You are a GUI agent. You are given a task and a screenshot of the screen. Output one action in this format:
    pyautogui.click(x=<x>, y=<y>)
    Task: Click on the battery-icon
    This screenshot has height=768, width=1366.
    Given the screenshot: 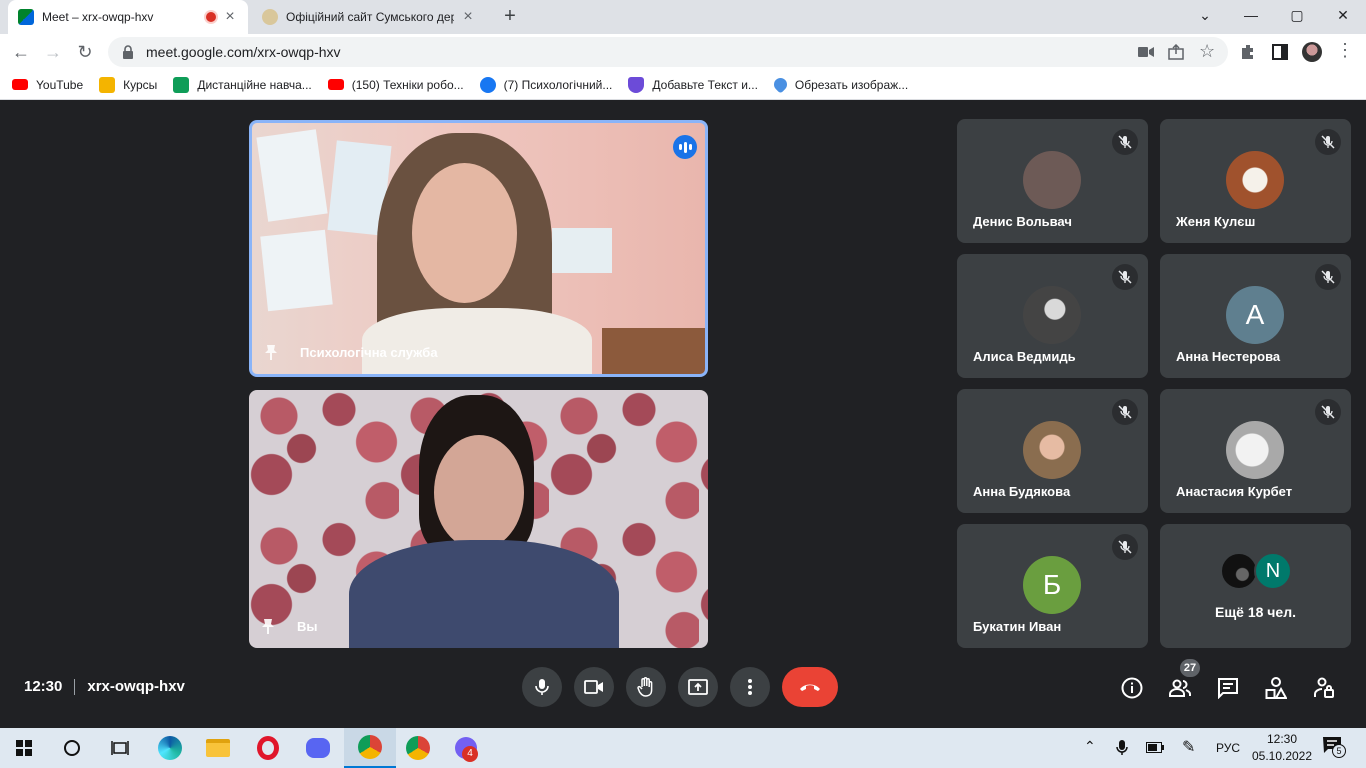 What is the action you would take?
    pyautogui.click(x=1155, y=747)
    